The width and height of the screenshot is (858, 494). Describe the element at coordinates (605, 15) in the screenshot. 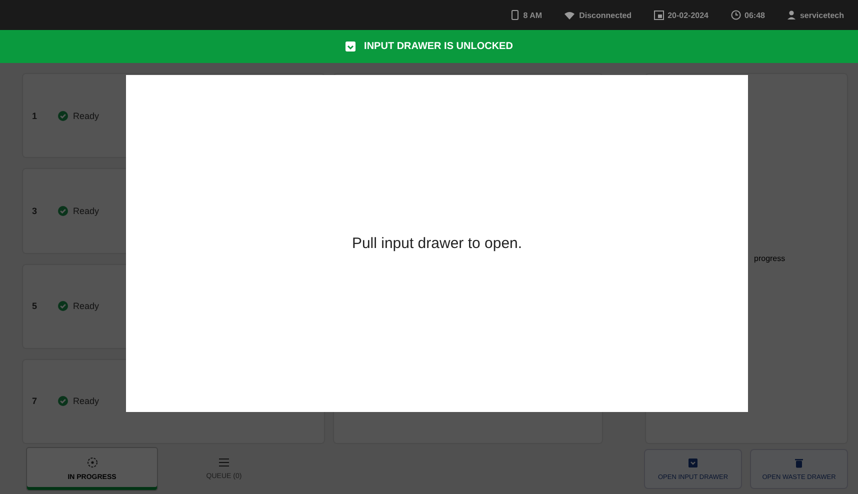

I see `network-status: Disconnected` at that location.